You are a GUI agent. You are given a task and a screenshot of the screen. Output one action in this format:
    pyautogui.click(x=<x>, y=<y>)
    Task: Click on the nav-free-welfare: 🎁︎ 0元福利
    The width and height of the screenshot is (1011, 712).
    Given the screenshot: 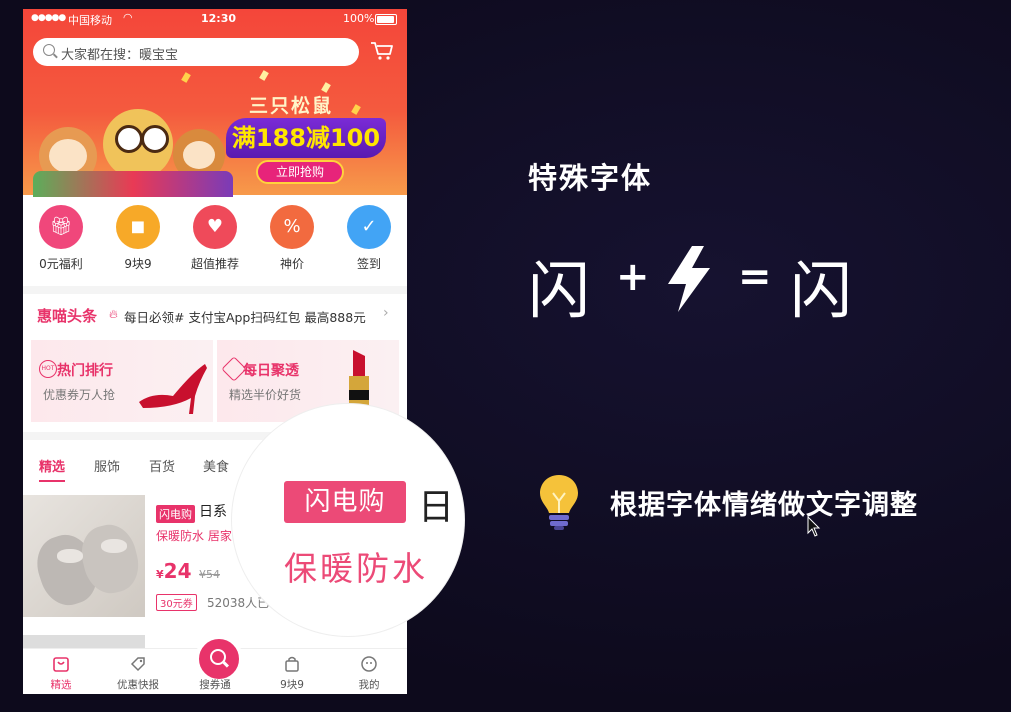 What is the action you would take?
    pyautogui.click(x=61, y=238)
    